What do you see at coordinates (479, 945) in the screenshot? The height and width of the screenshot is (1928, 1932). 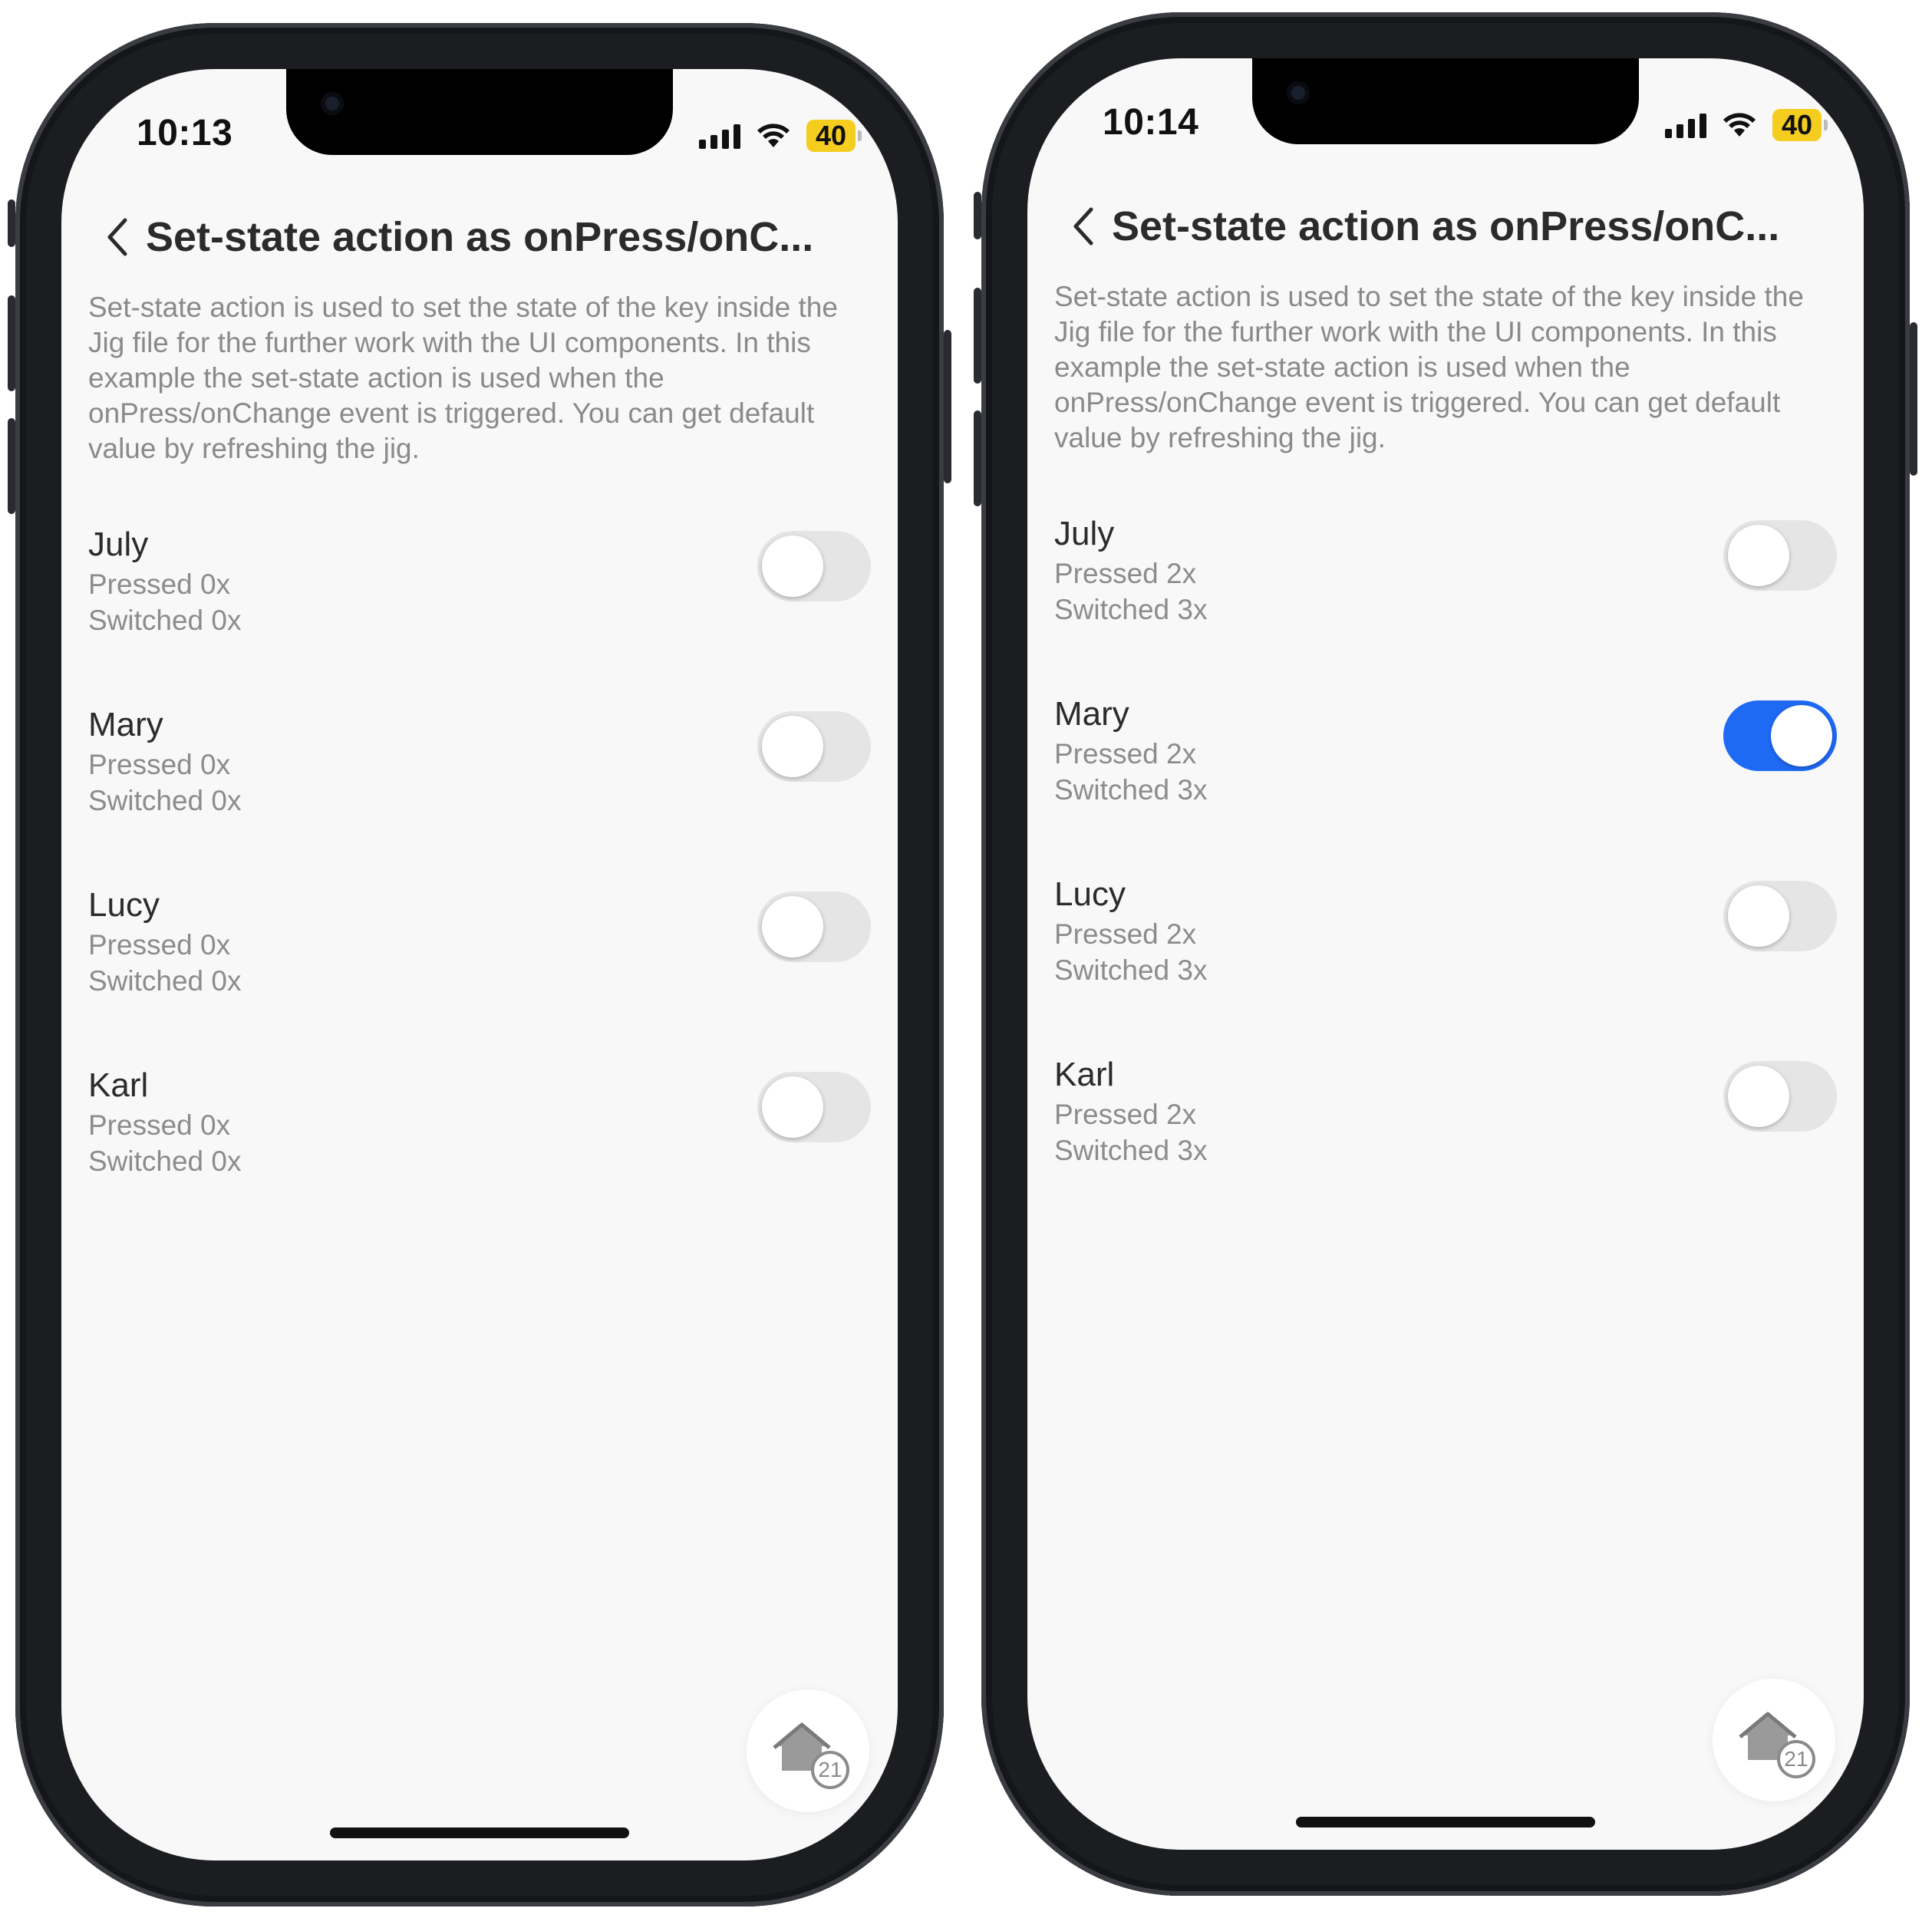 I see `list-item: Lucy Pressed 0x Switched 0x` at bounding box center [479, 945].